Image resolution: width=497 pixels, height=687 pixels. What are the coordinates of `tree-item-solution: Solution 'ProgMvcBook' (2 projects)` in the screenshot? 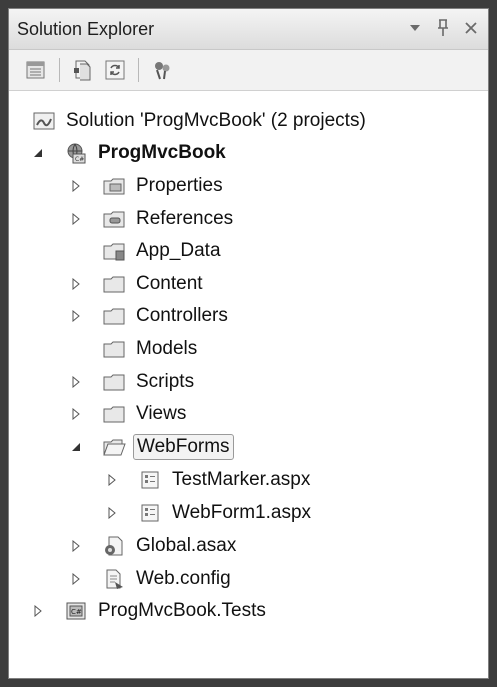 It's located at (200, 121).